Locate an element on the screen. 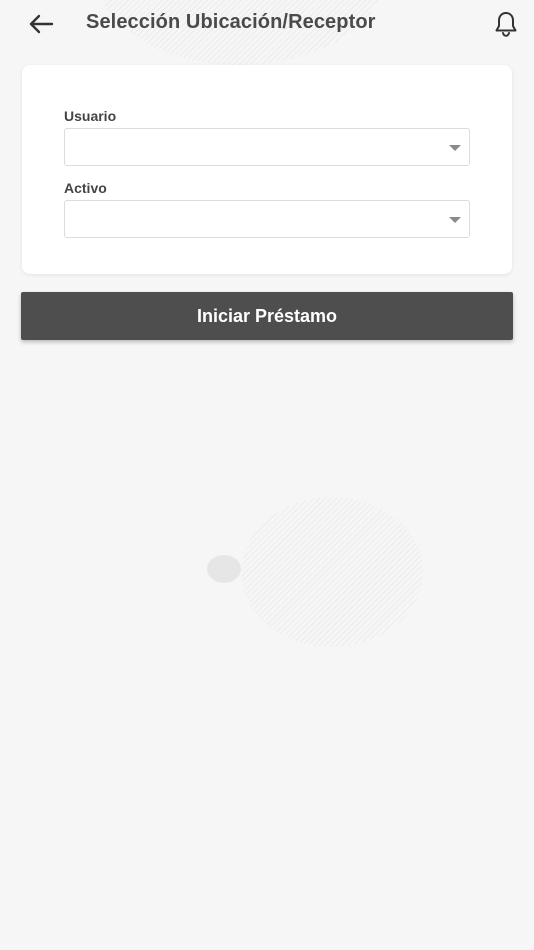  background-decoration-circle is located at coordinates (332, 572).